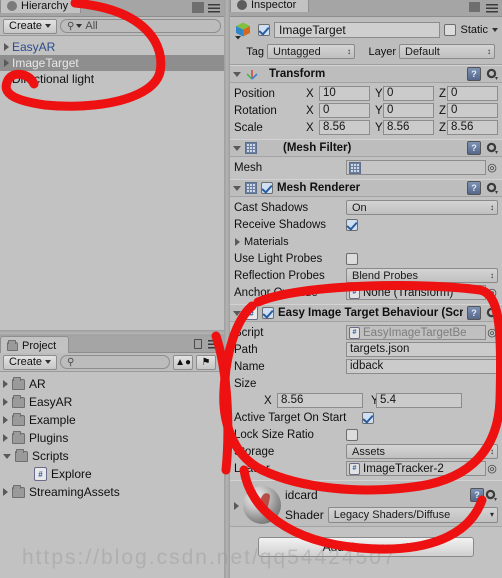 Image resolution: width=502 pixels, height=578 pixels. What do you see at coordinates (492, 468) in the screenshot?
I see `object-picker-button-loader: ◎` at bounding box center [492, 468].